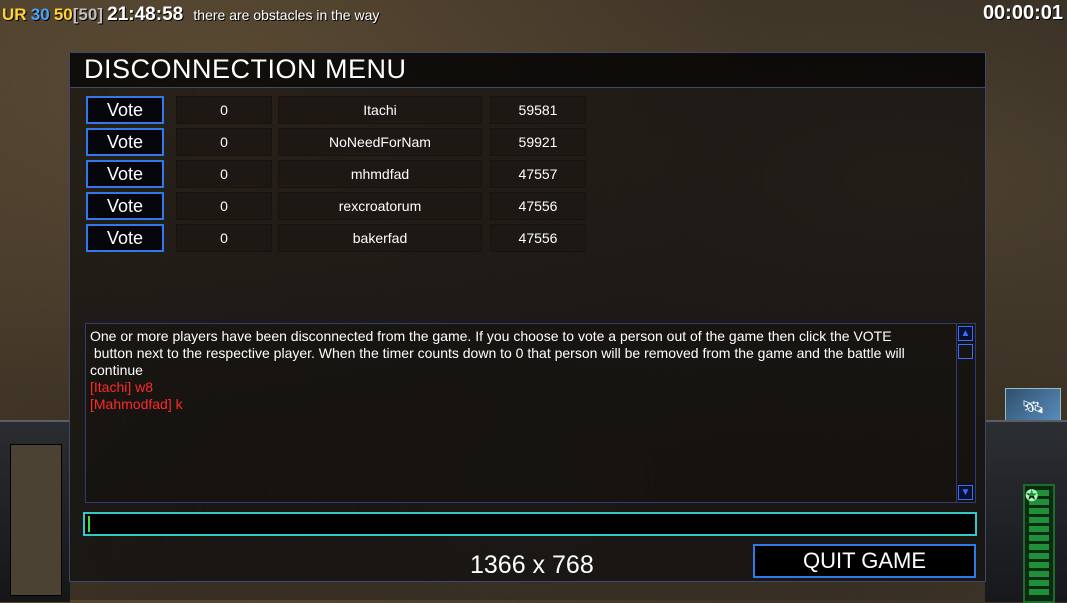 Image resolution: width=1067 pixels, height=603 pixels. What do you see at coordinates (965, 351) in the screenshot?
I see `scroll-thumb` at bounding box center [965, 351].